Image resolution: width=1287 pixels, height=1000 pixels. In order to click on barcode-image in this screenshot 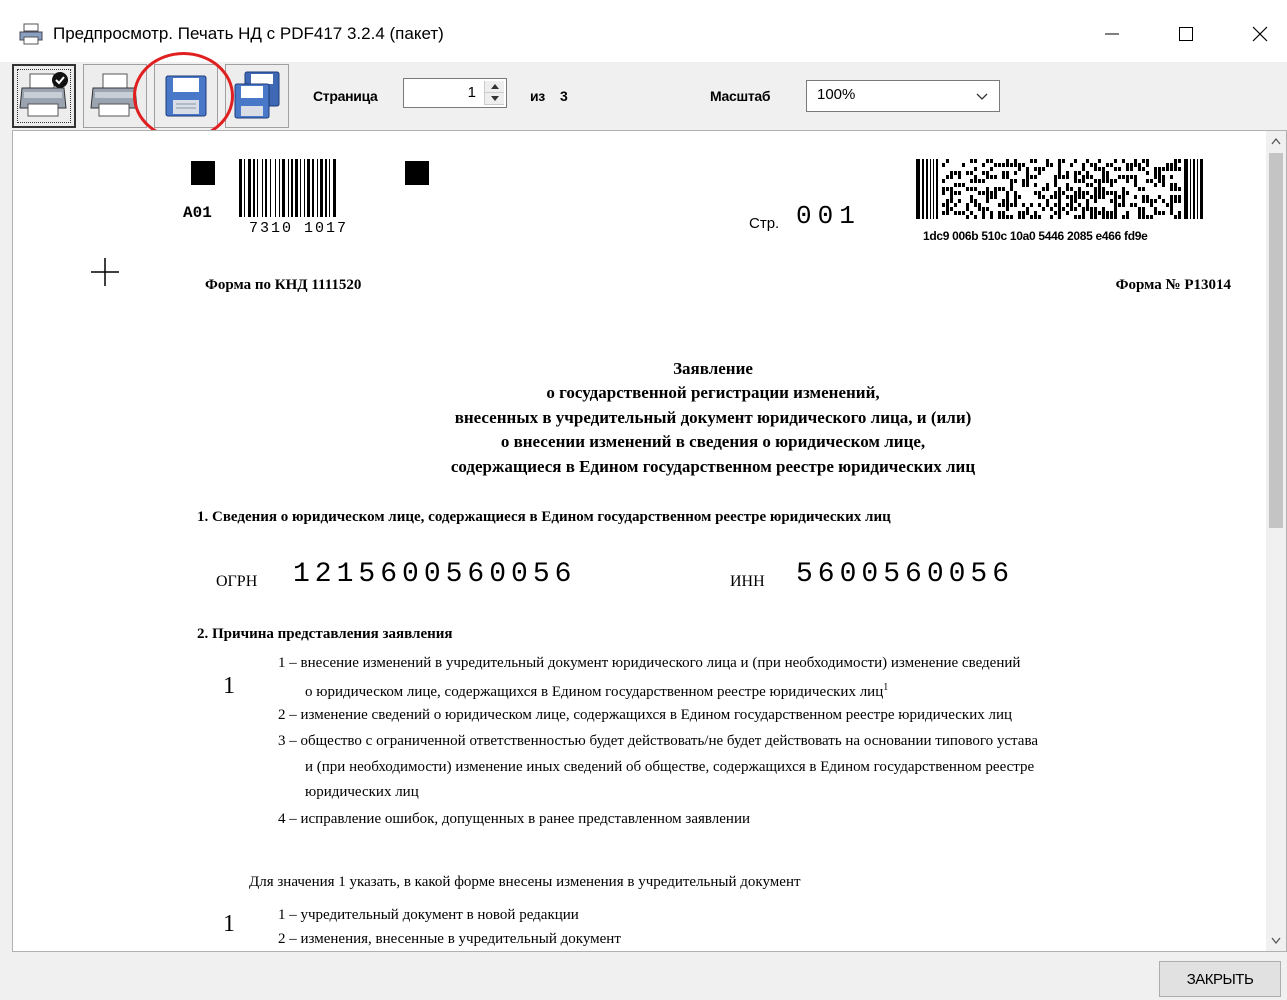, I will do `click(287, 188)`.